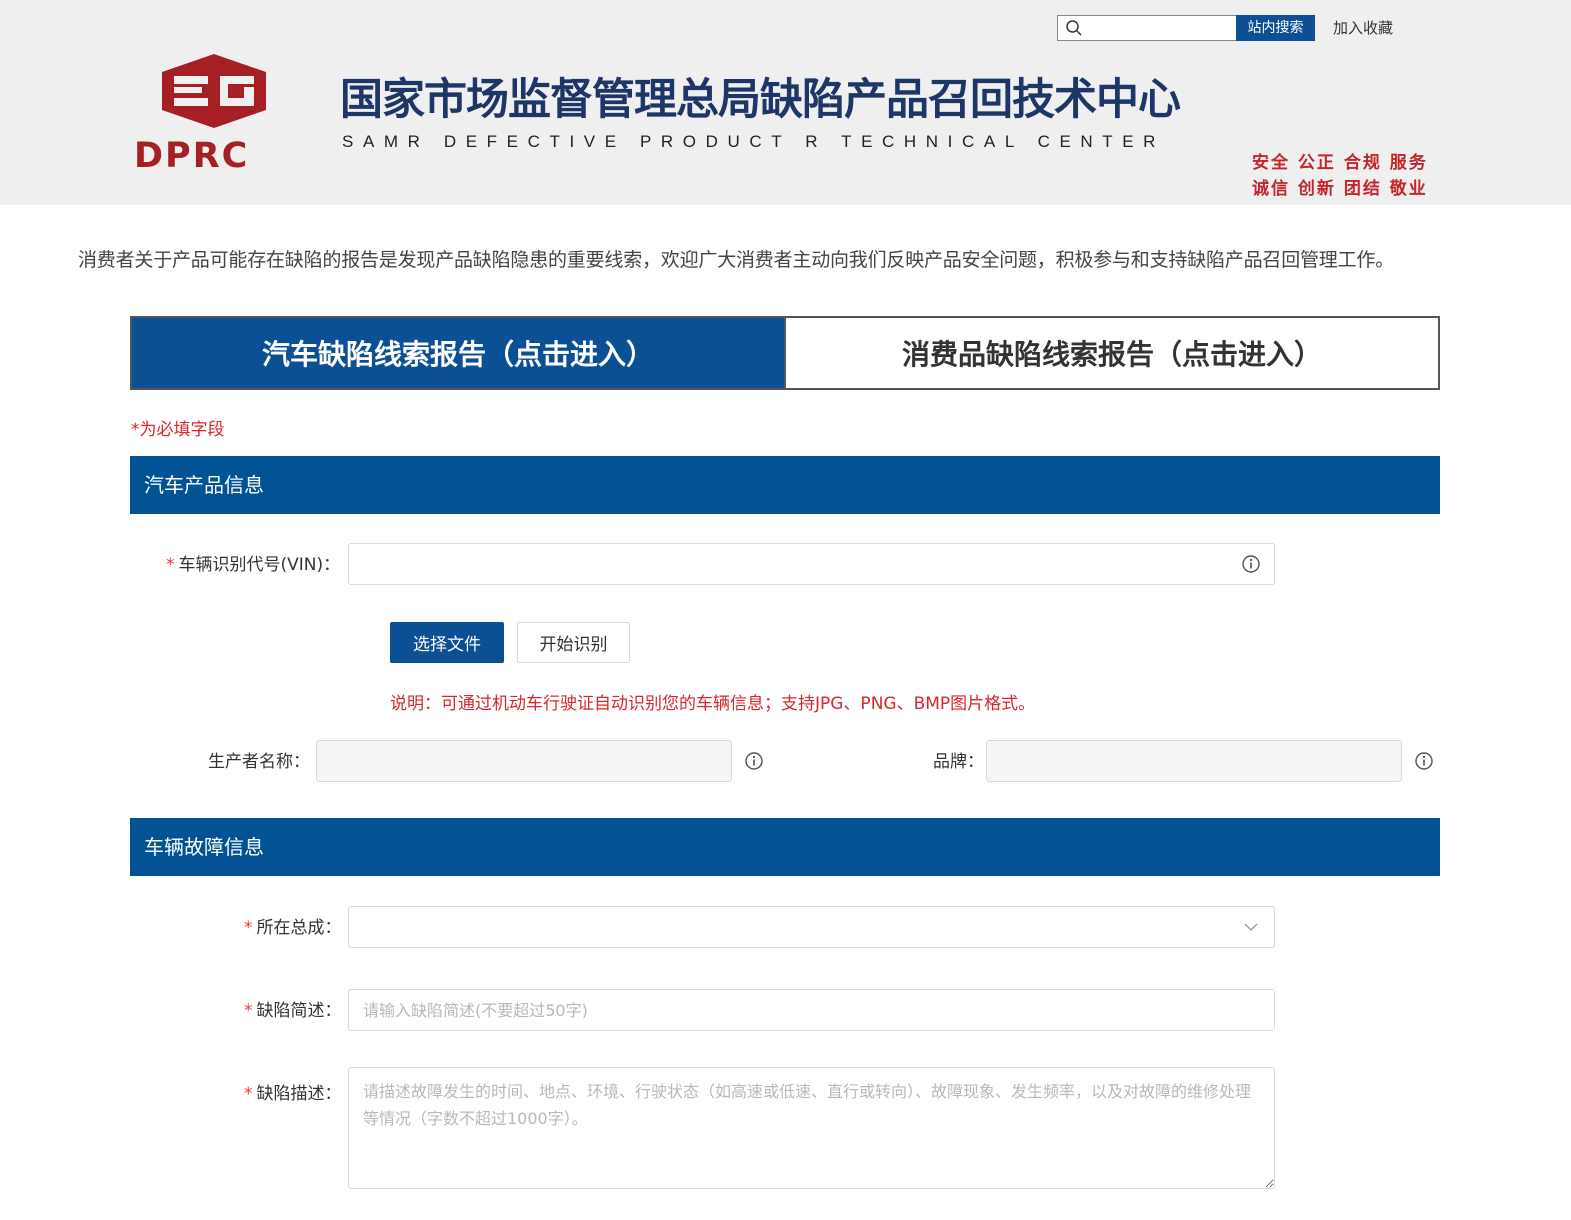  I want to click on brand-info-icon, so click(1424, 761).